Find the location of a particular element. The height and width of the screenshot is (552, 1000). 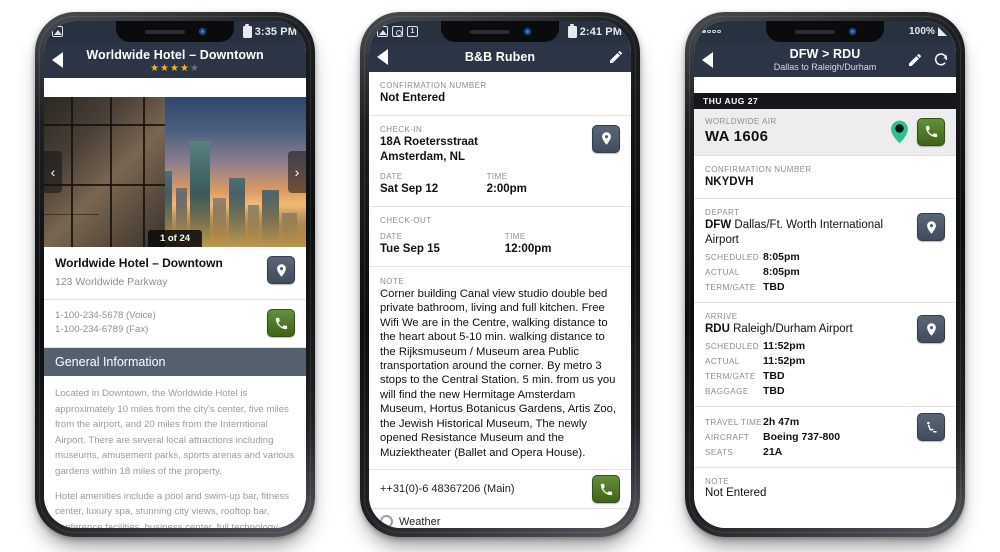

calendar-icon: 1 is located at coordinates (412, 31).